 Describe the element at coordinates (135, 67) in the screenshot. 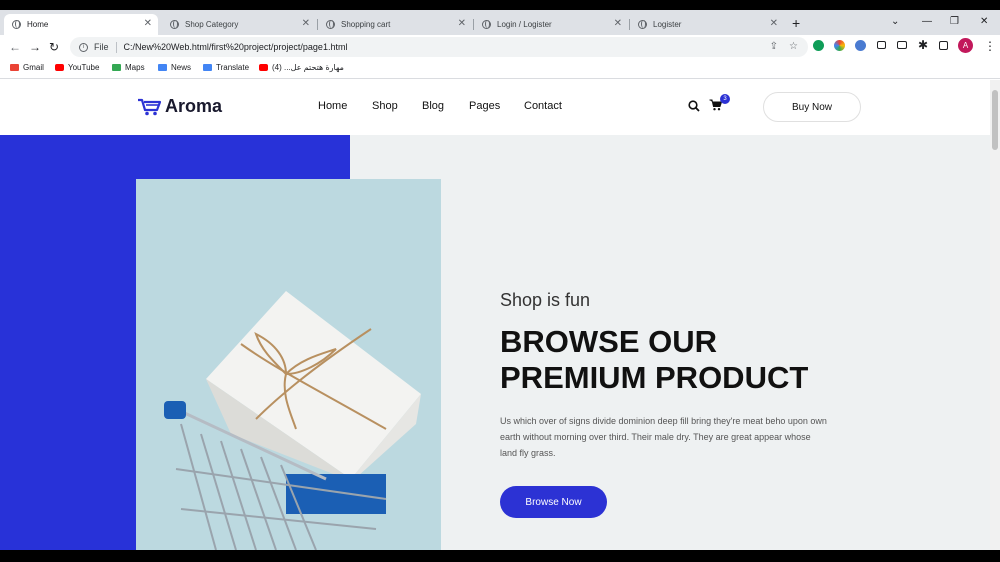

I see `bookmark-label: Maps` at that location.